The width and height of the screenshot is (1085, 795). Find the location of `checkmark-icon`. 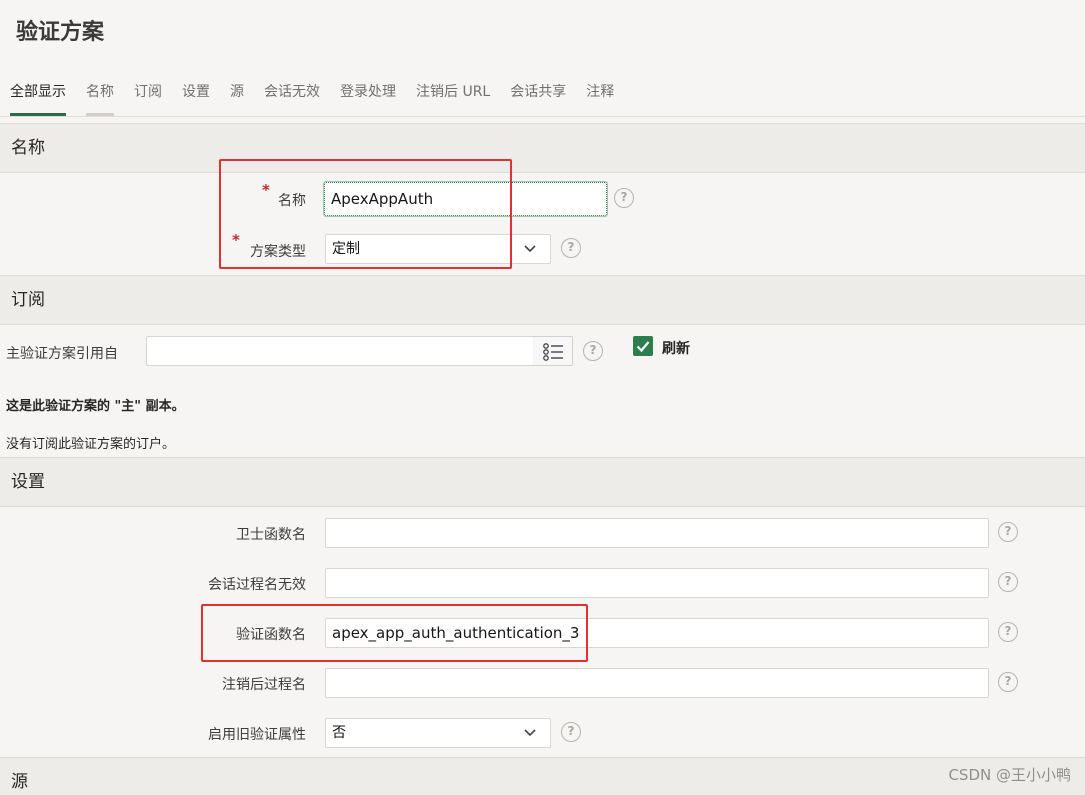

checkmark-icon is located at coordinates (643, 347).